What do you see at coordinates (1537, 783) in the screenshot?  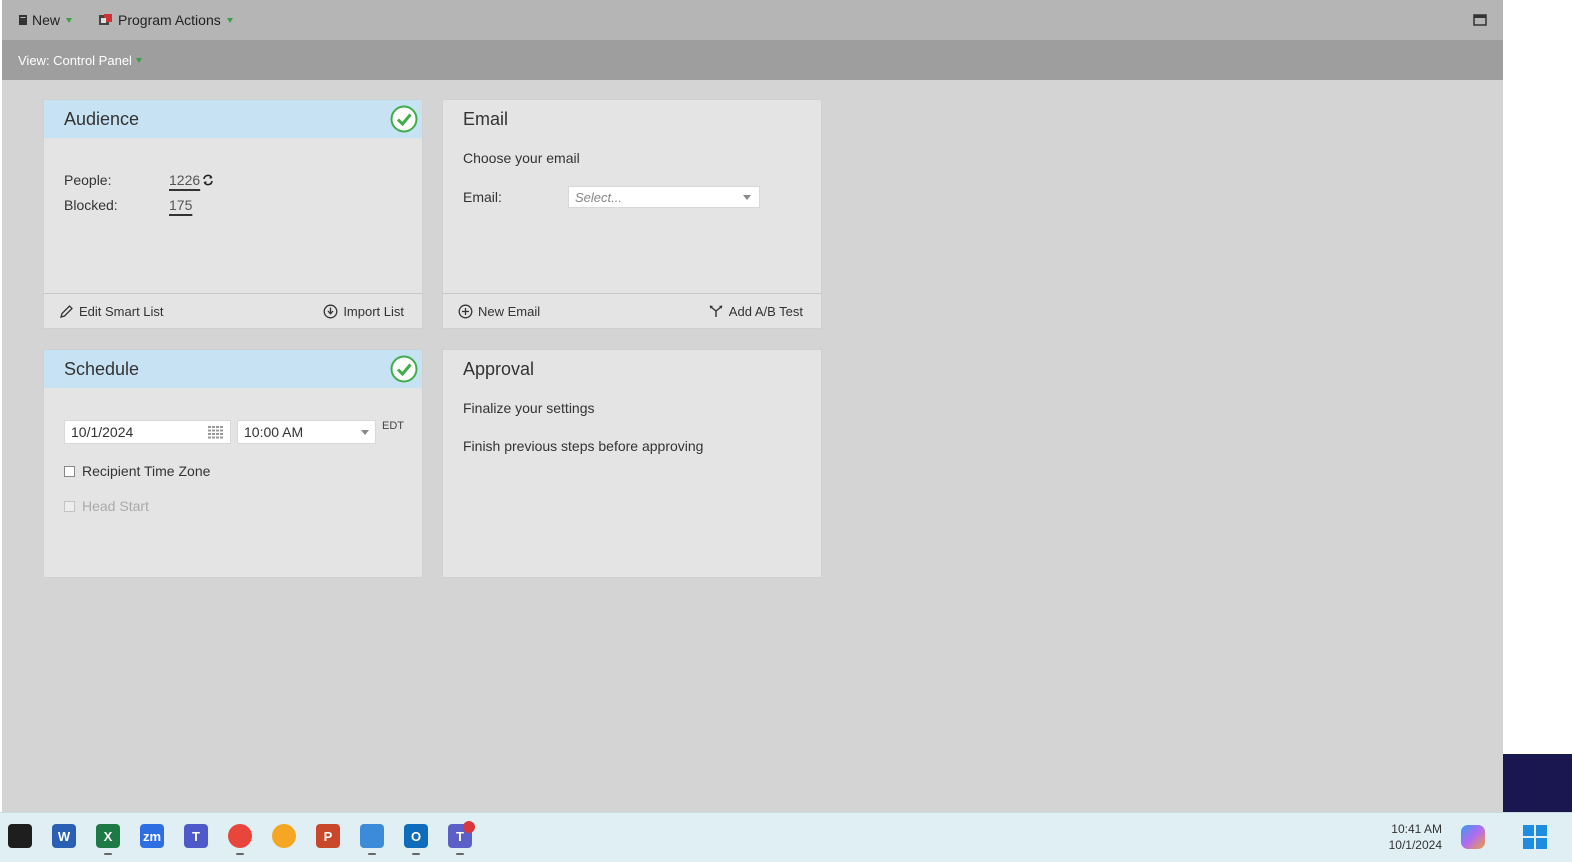 I see `background-window-fragment` at bounding box center [1537, 783].